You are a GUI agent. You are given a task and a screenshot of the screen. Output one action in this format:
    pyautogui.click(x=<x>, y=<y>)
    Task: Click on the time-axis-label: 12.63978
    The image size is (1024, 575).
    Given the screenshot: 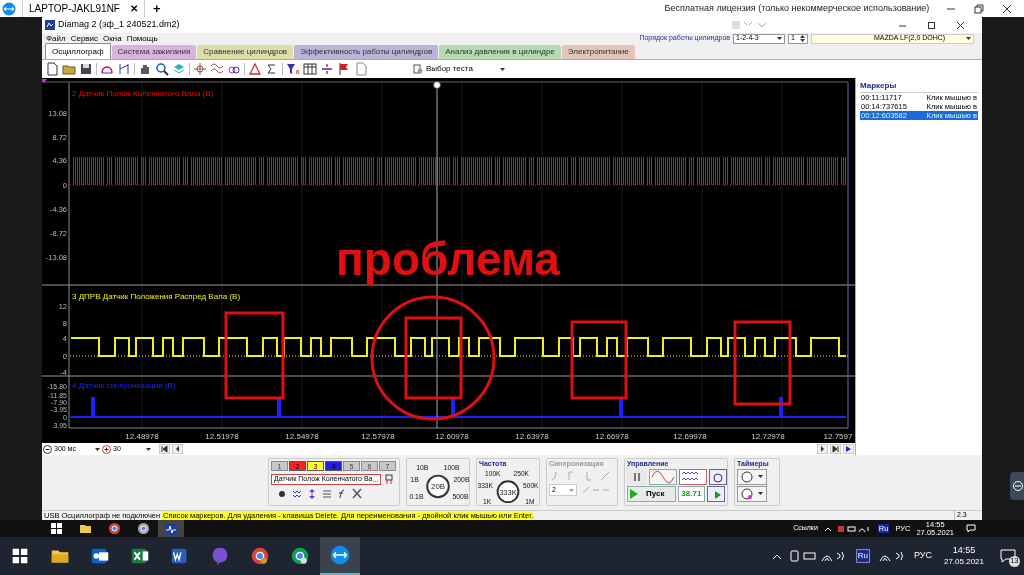 What is the action you would take?
    pyautogui.click(x=532, y=436)
    